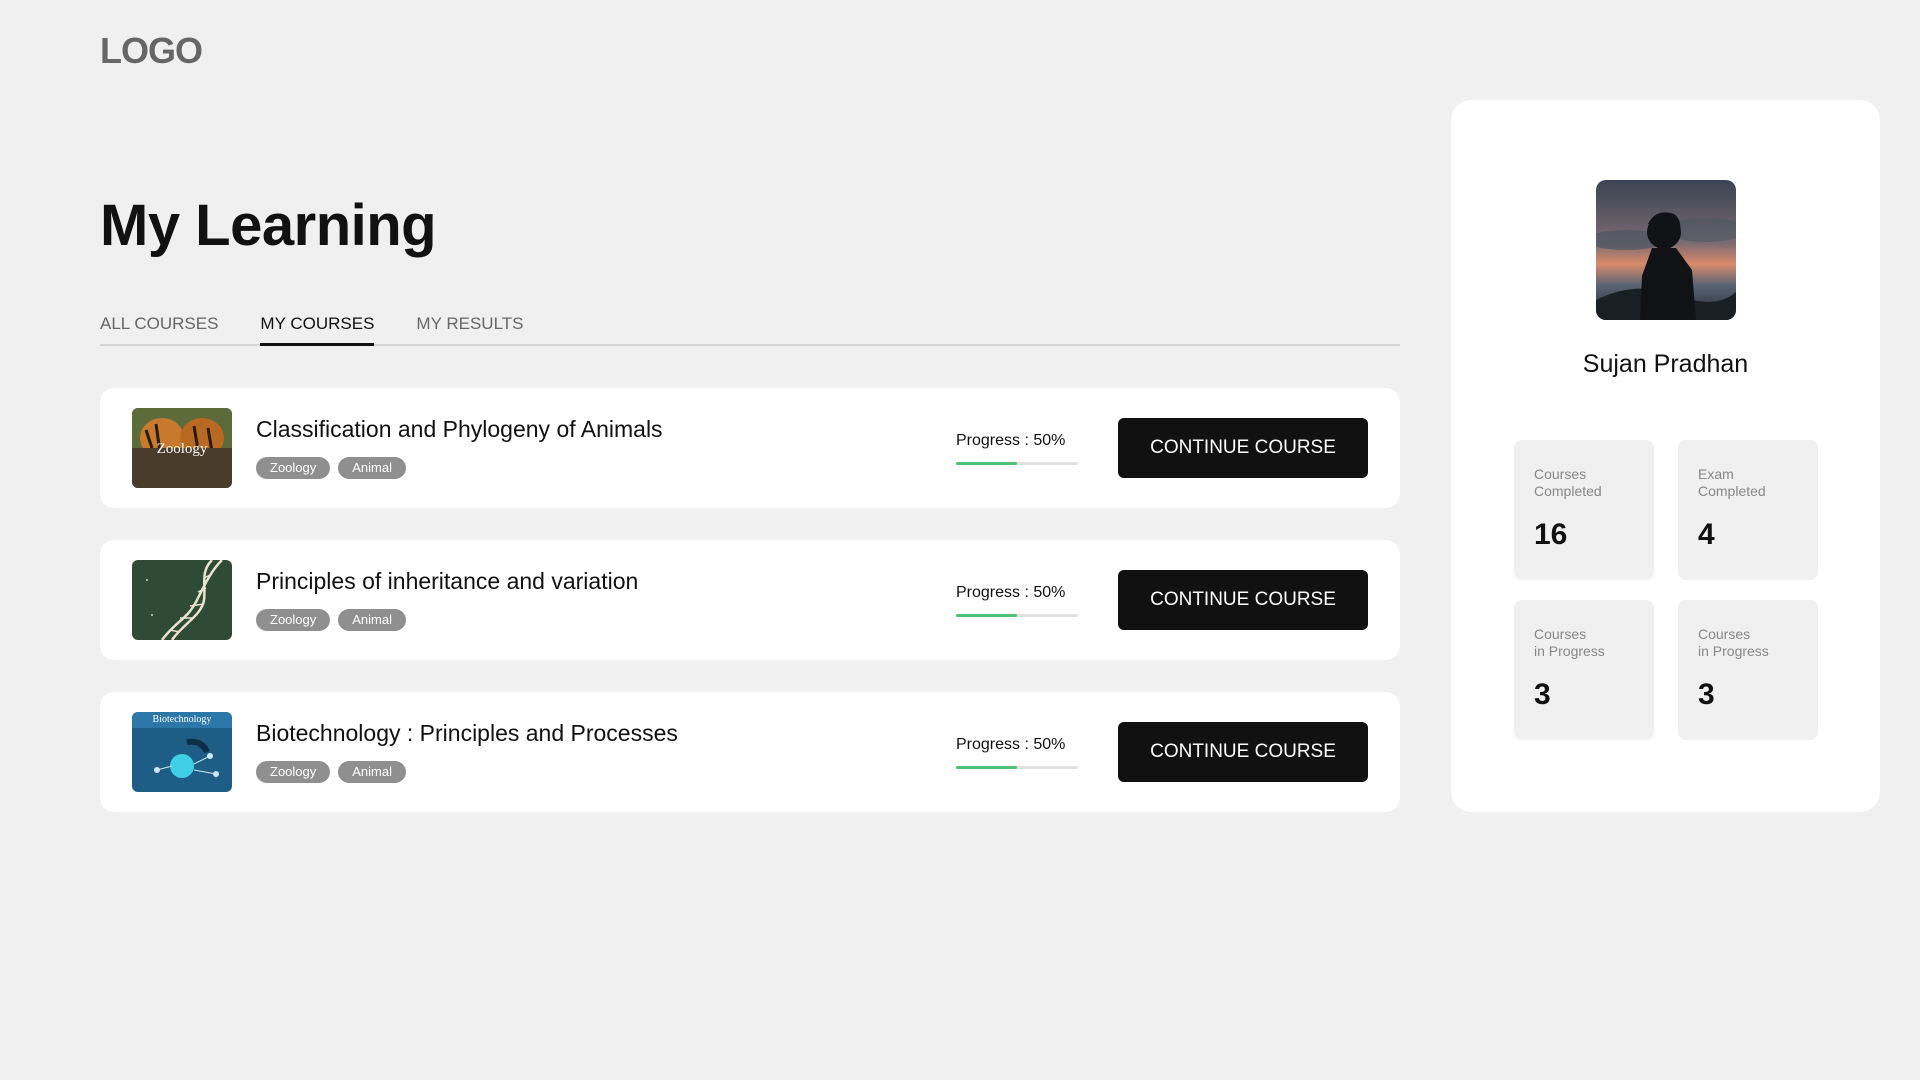  I want to click on course-thumbnail-dna, so click(182, 600).